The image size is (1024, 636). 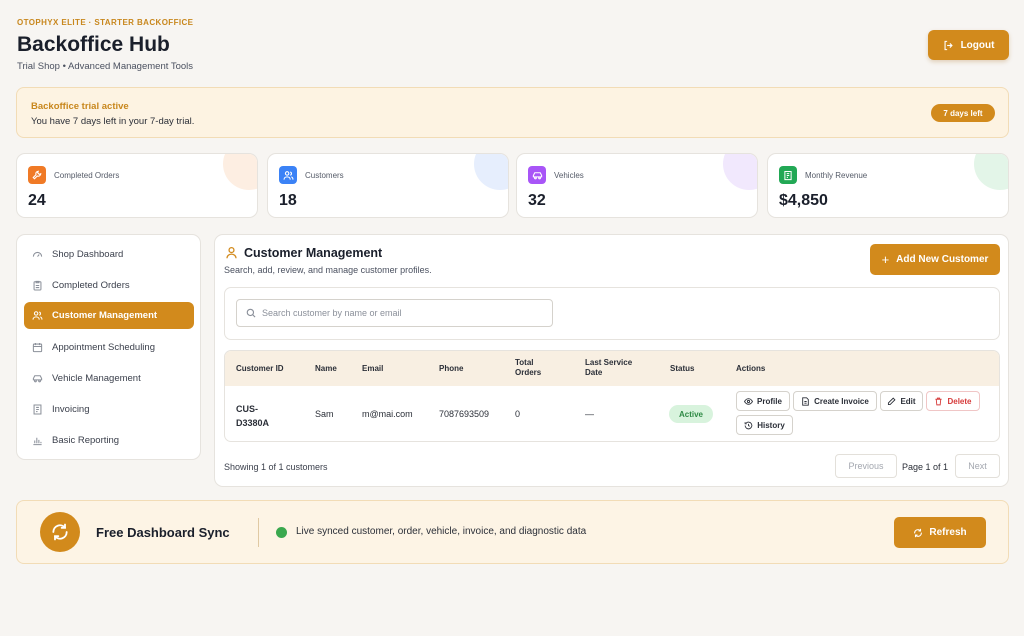 I want to click on logout-button: Logout, so click(x=968, y=45).